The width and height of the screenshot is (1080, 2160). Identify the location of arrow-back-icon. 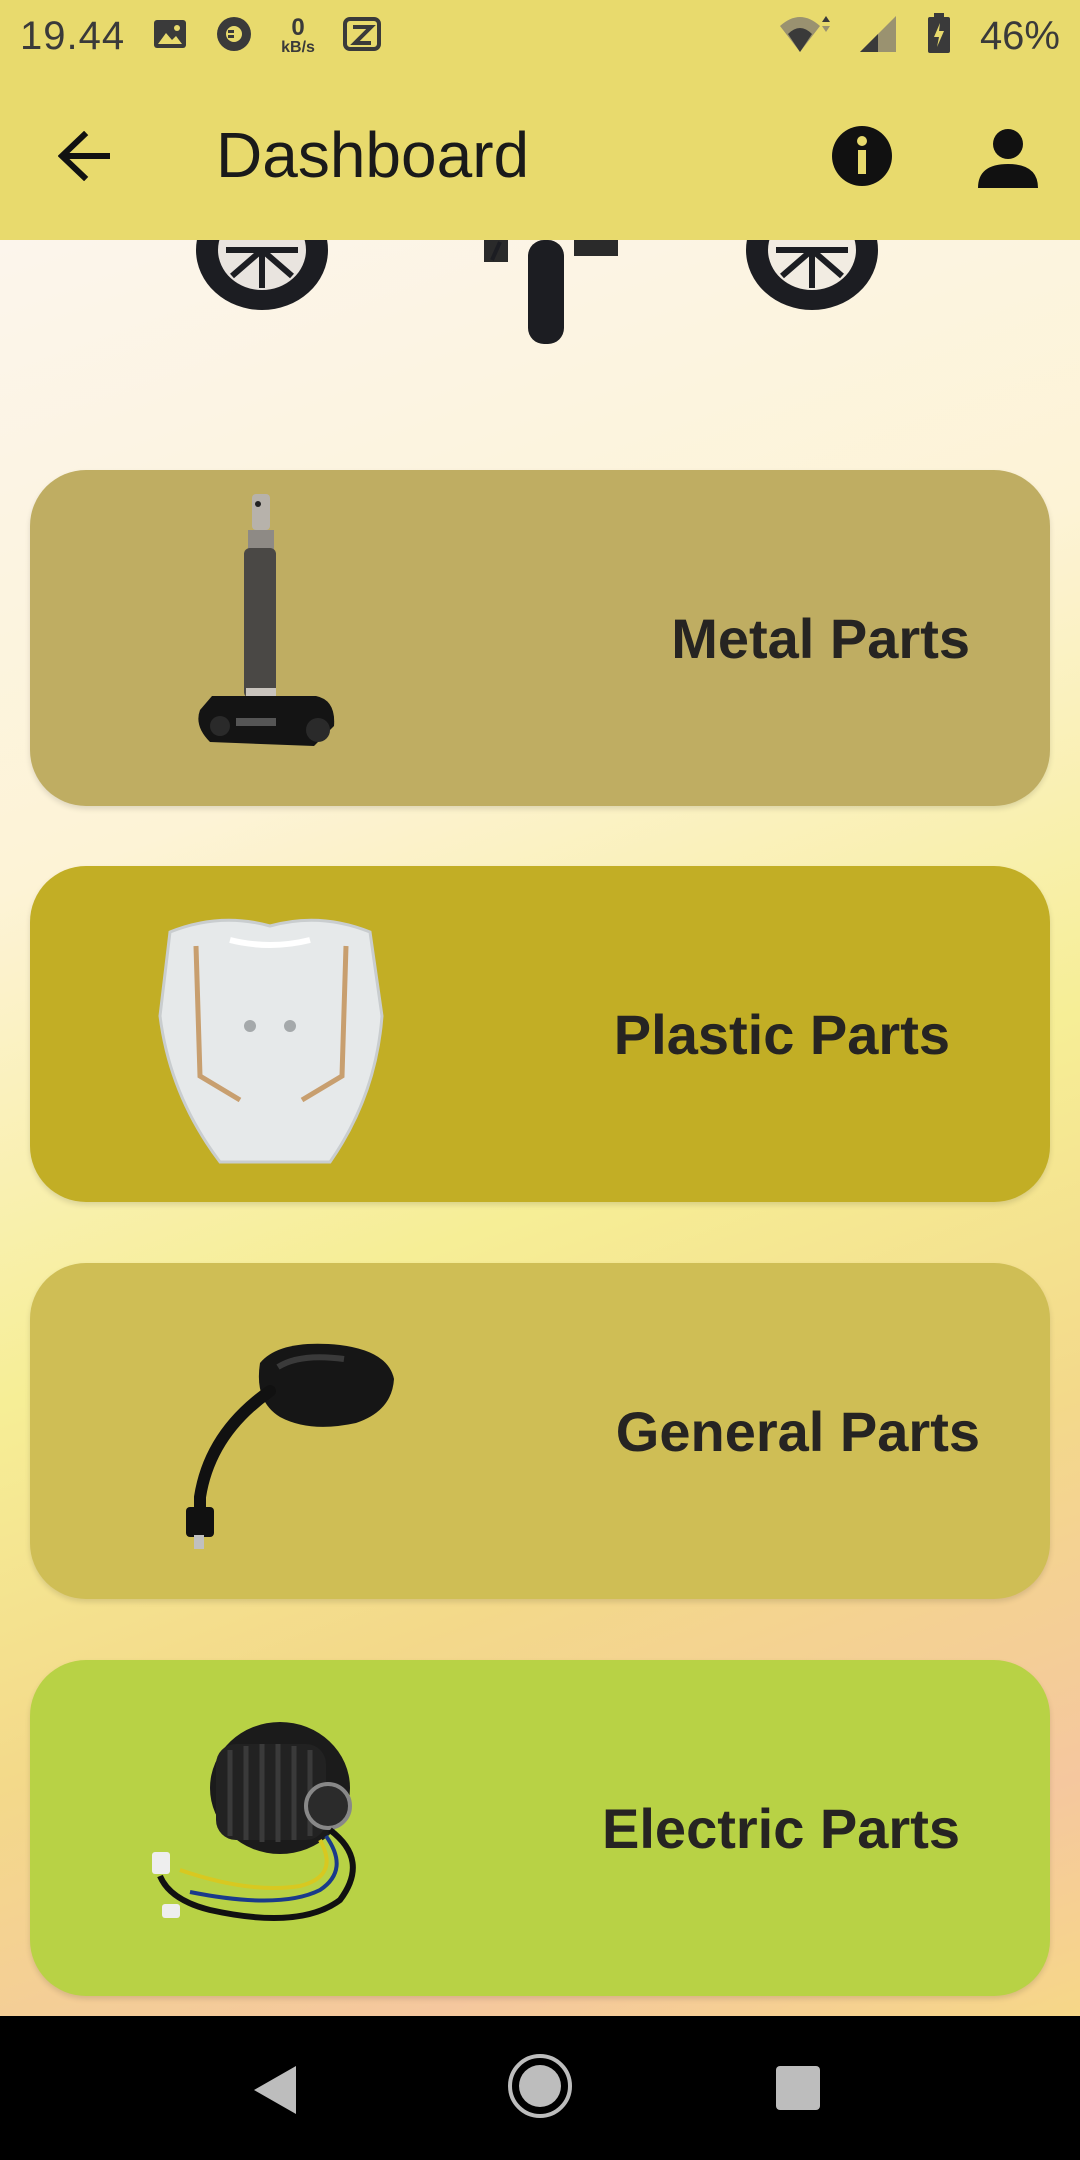
(84, 156).